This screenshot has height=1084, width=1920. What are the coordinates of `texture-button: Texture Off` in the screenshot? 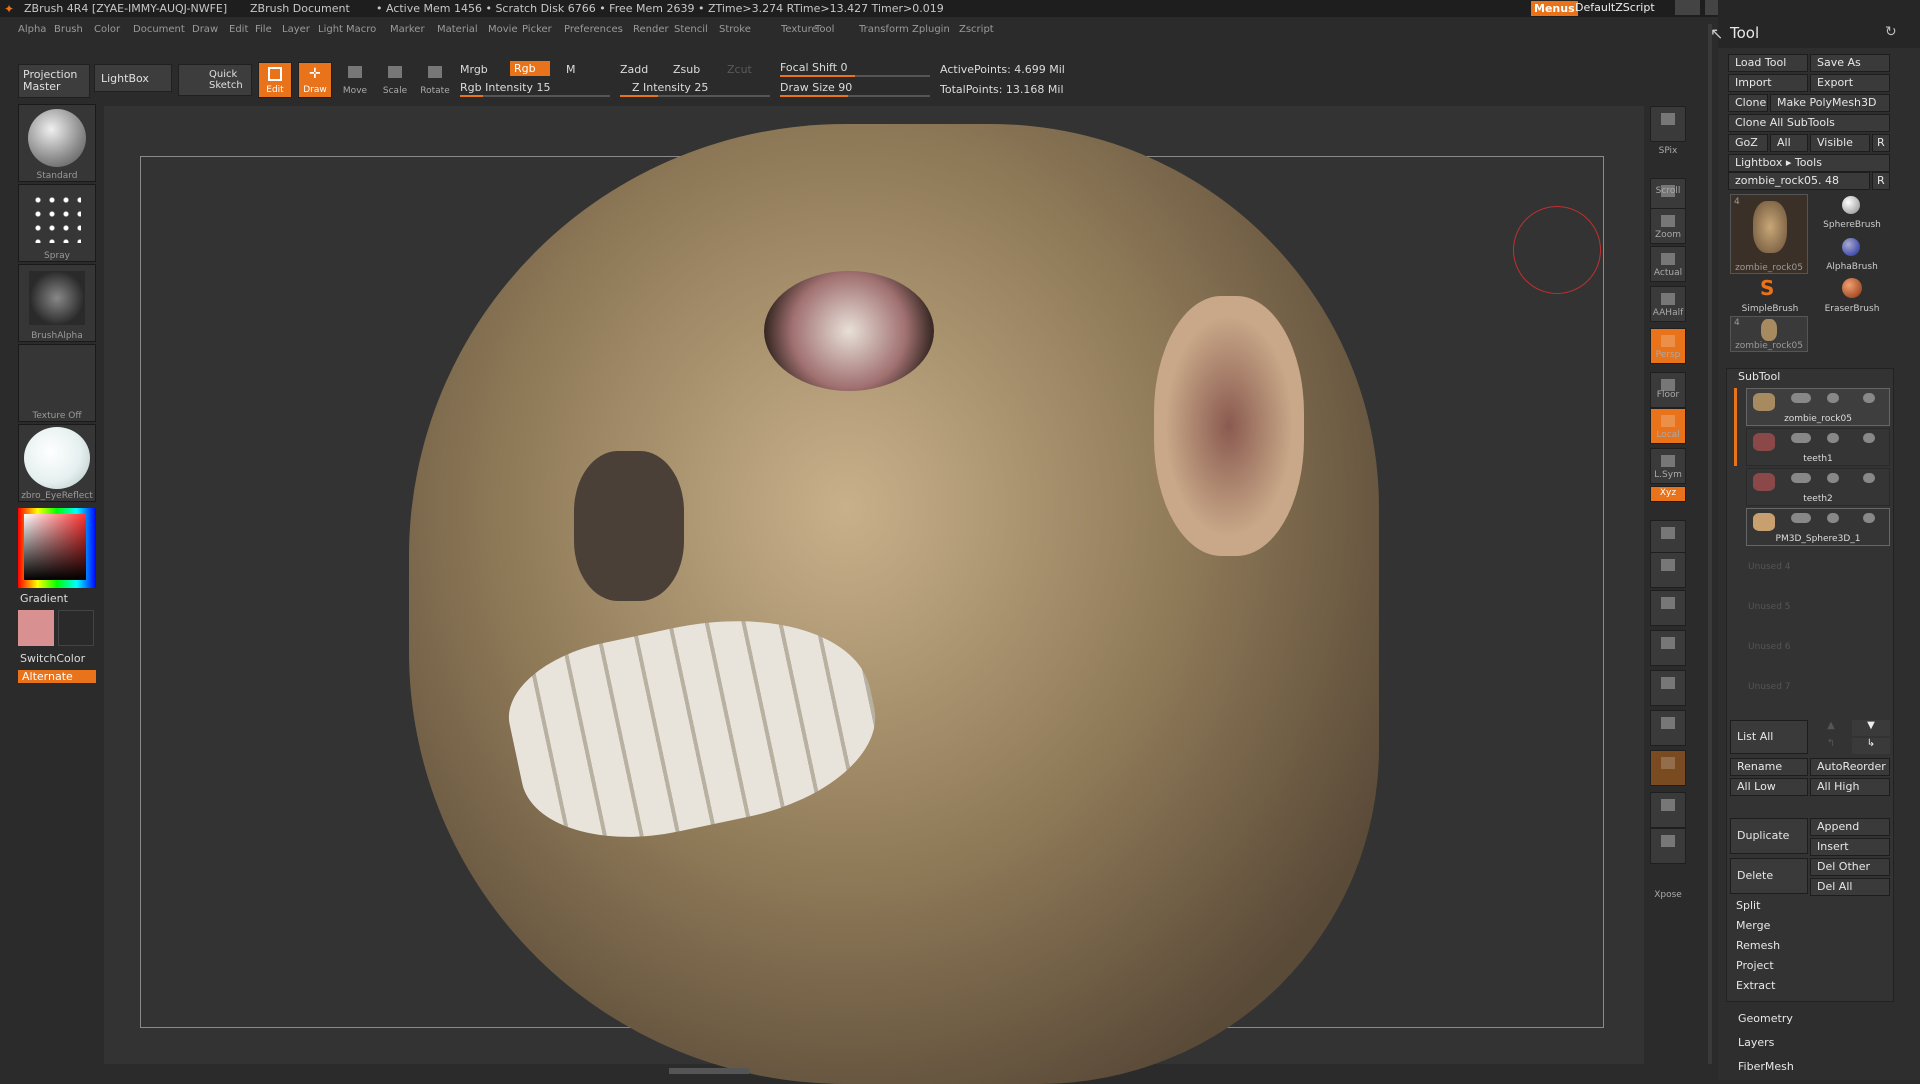 It's located at (57, 383).